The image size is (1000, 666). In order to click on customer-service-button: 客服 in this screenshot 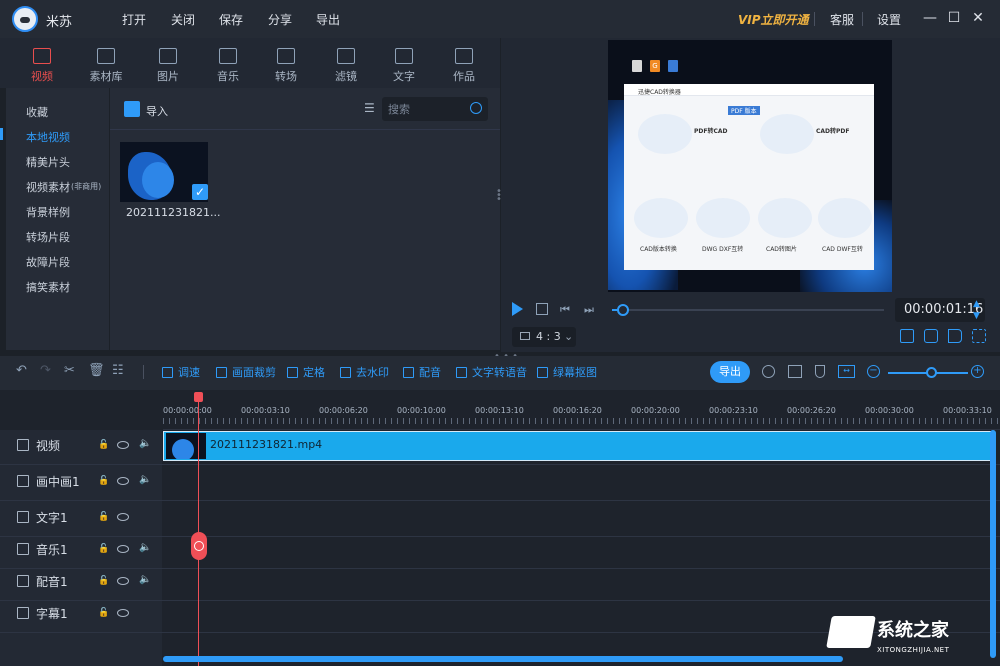, I will do `click(842, 19)`.